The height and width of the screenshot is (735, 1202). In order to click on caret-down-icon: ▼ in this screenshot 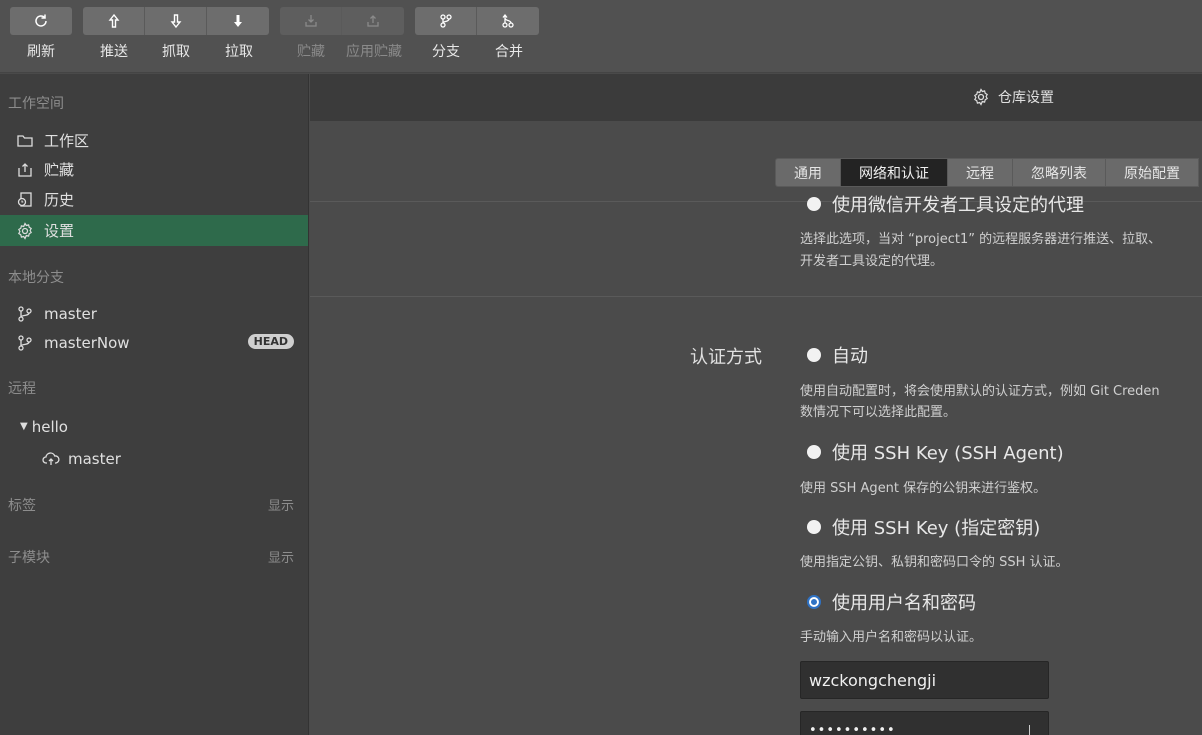, I will do `click(24, 426)`.